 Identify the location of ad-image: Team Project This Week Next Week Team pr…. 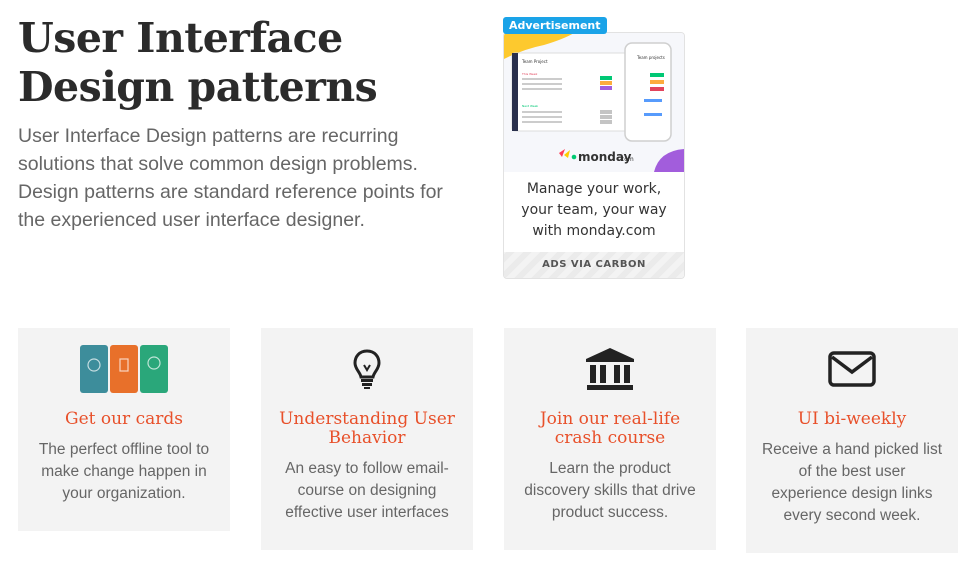
(594, 102).